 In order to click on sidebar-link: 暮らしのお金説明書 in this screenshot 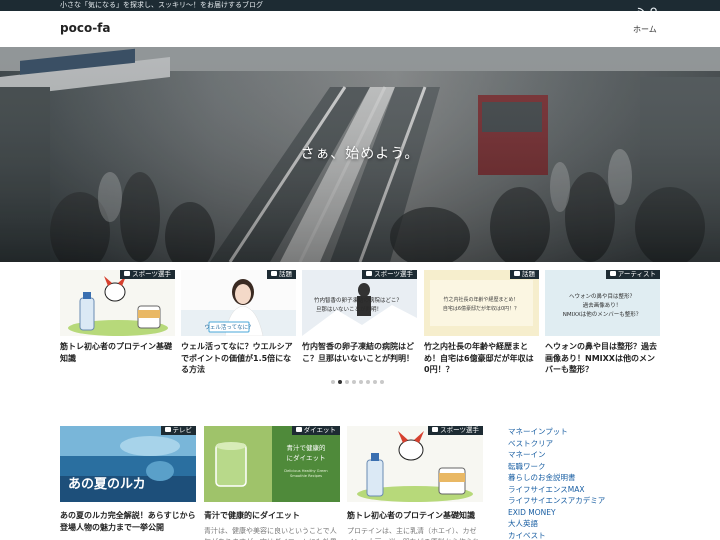, I will do `click(588, 478)`.